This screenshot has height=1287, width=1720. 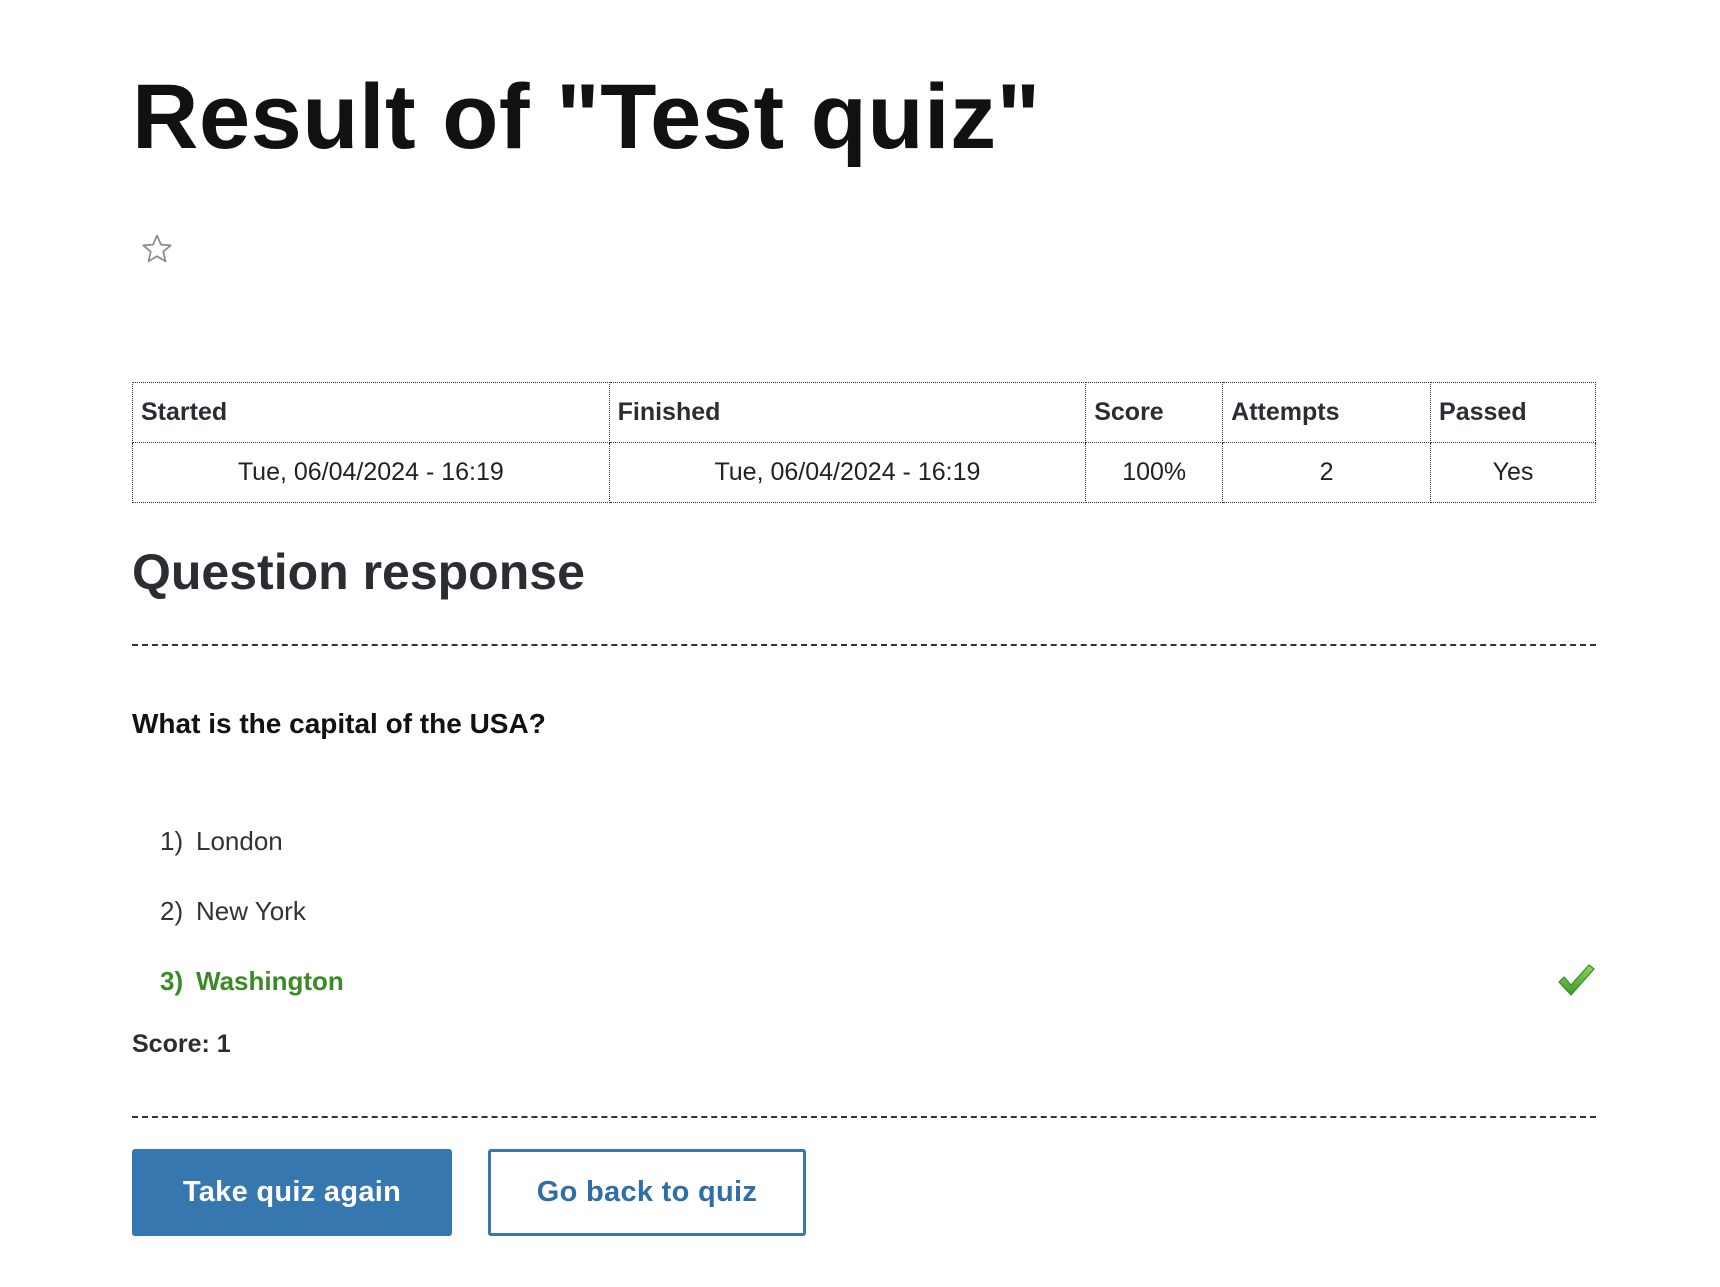 What do you see at coordinates (157, 249) in the screenshot?
I see `star-outline-icon` at bounding box center [157, 249].